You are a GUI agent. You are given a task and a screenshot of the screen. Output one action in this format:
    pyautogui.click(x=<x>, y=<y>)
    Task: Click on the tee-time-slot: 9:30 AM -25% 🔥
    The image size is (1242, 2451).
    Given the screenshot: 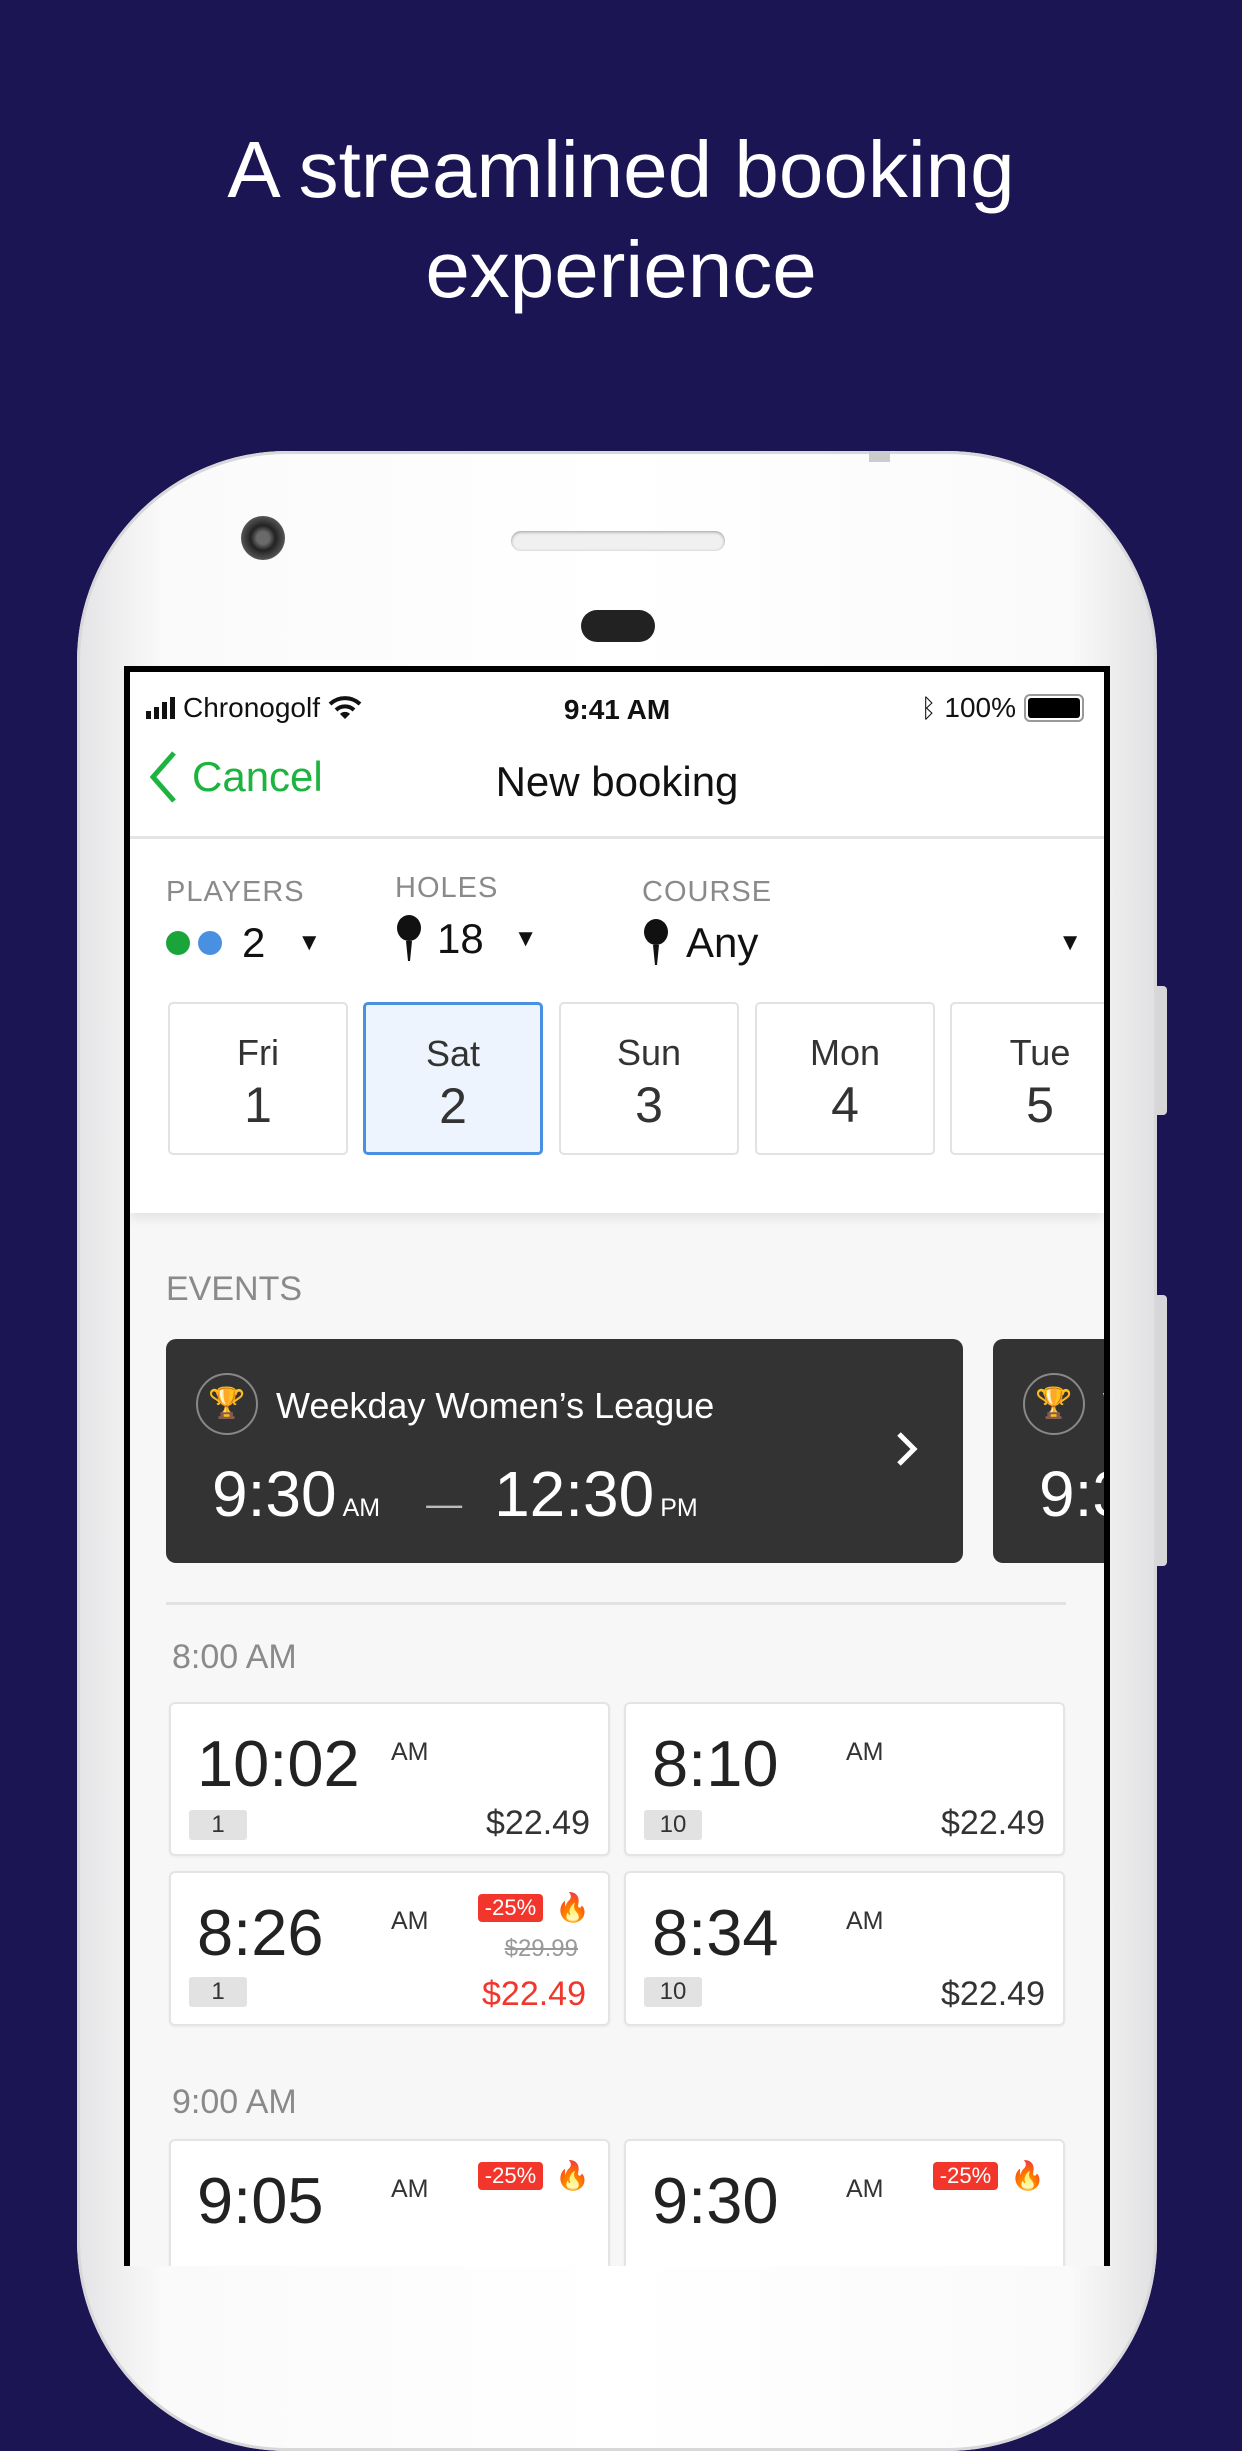 What is the action you would take?
    pyautogui.click(x=844, y=2202)
    